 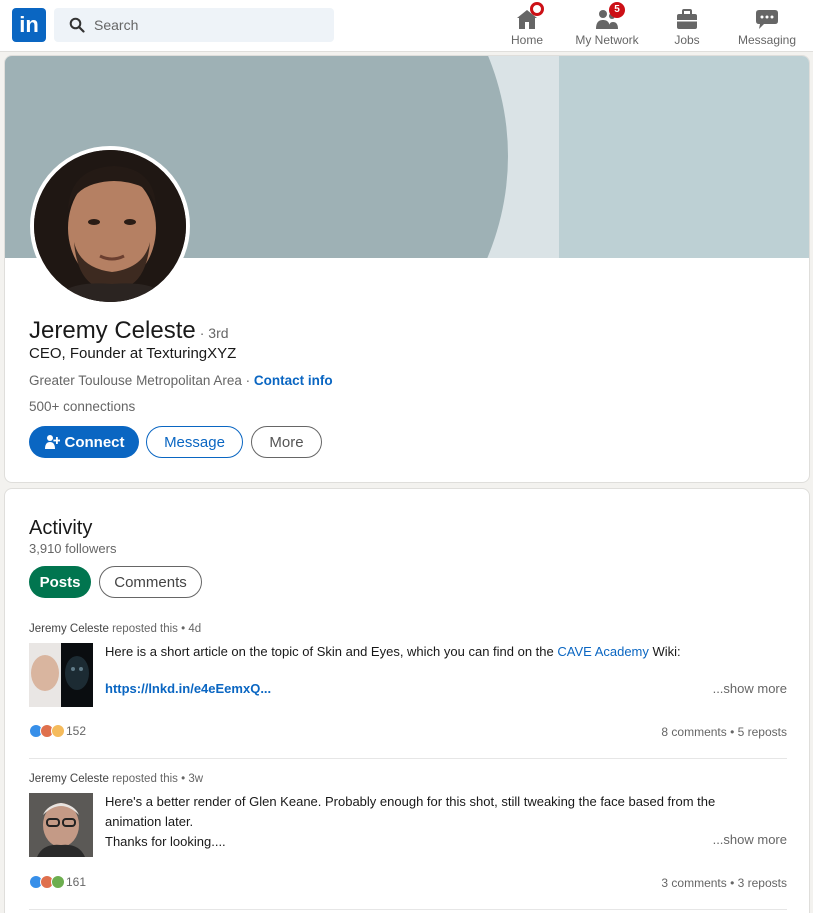 I want to click on post-meta: Jeremy Celeste reposted this • 3w, so click(x=408, y=779).